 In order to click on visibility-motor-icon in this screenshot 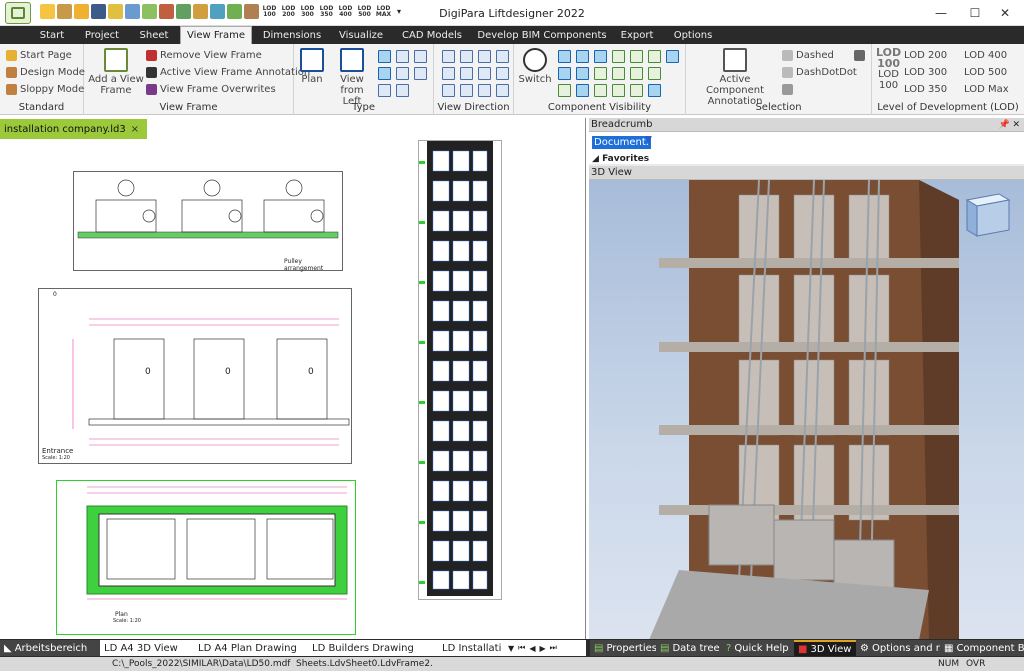, I will do `click(636, 73)`.